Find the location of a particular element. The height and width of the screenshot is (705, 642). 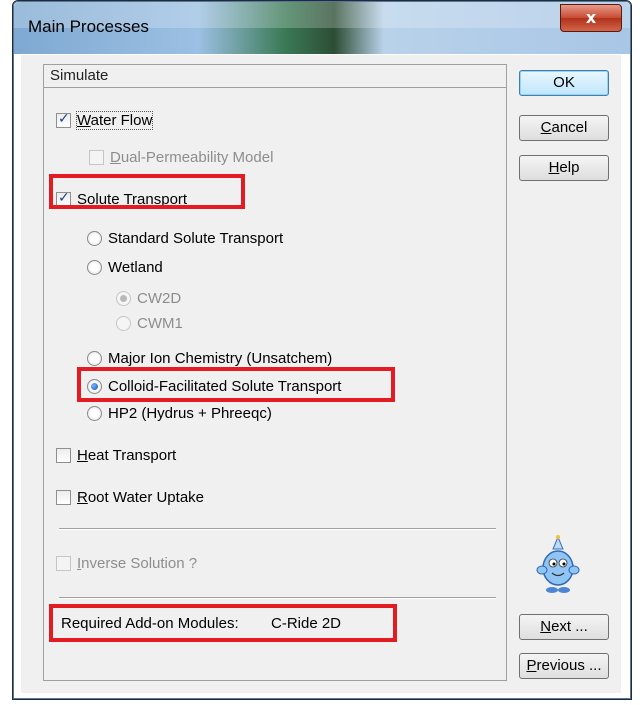

window-title: Main Processes is located at coordinates (88, 26).